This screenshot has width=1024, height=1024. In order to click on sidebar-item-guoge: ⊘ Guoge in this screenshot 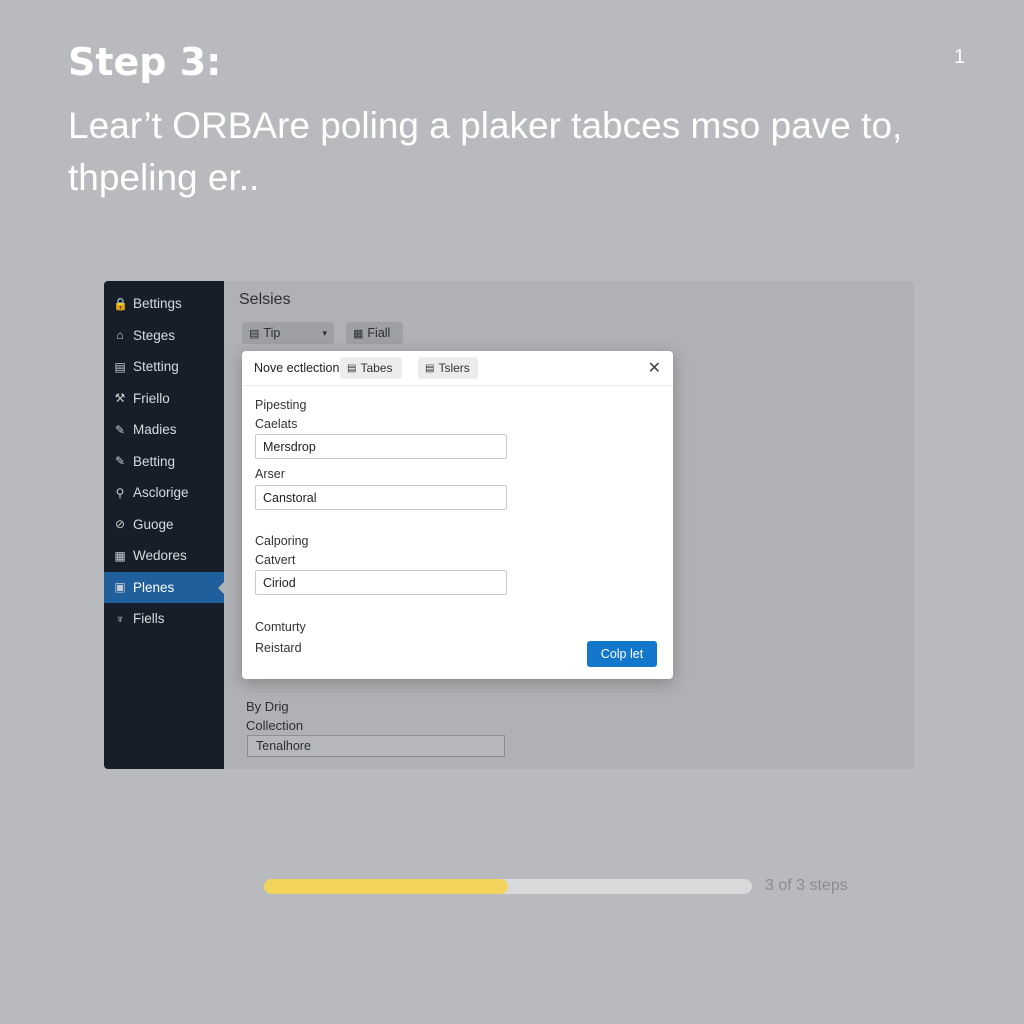, I will do `click(164, 525)`.